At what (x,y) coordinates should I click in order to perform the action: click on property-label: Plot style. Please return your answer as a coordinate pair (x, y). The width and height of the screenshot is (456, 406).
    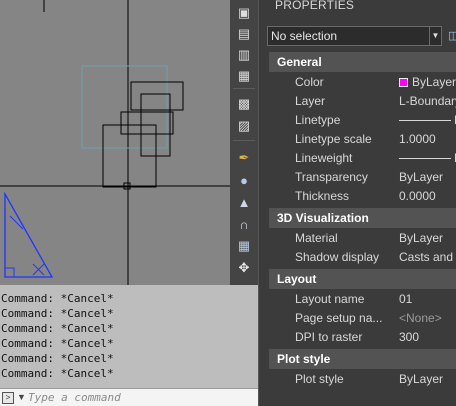
    Looking at the image, I should click on (319, 379).